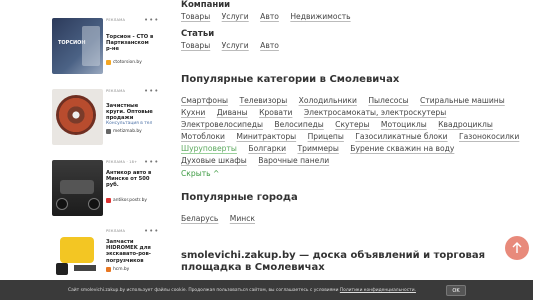 Image resolution: width=533 pixels, height=300 pixels. I want to click on articles-heading: Статьи, so click(198, 34).